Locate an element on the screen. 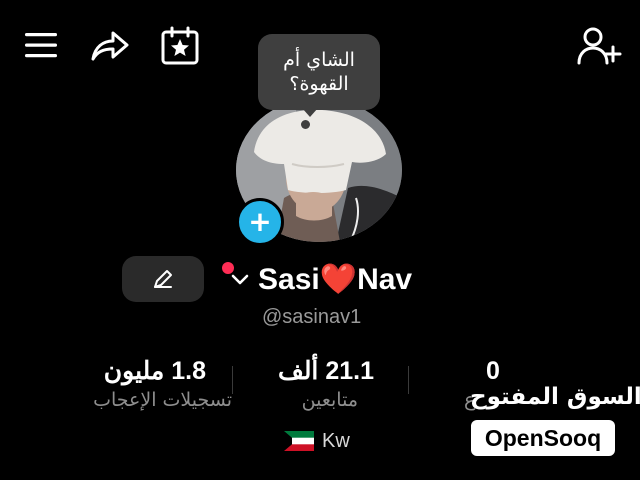  watermark-latin: OpenSooq is located at coordinates (543, 437).